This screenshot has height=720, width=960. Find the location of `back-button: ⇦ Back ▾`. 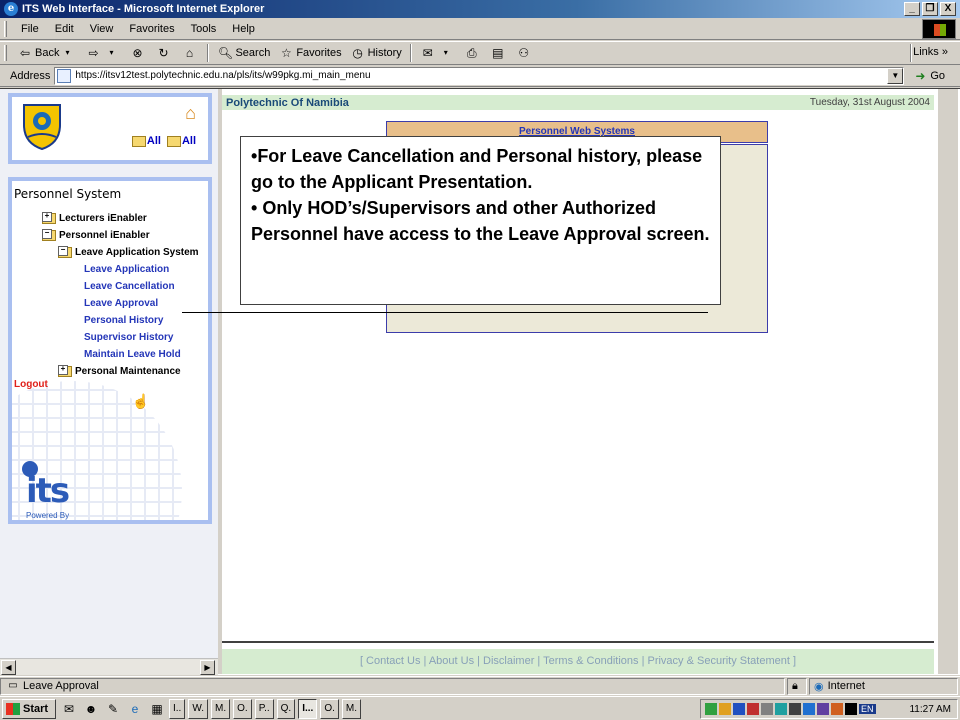

back-button: ⇦ Back ▾ is located at coordinates (47, 53).